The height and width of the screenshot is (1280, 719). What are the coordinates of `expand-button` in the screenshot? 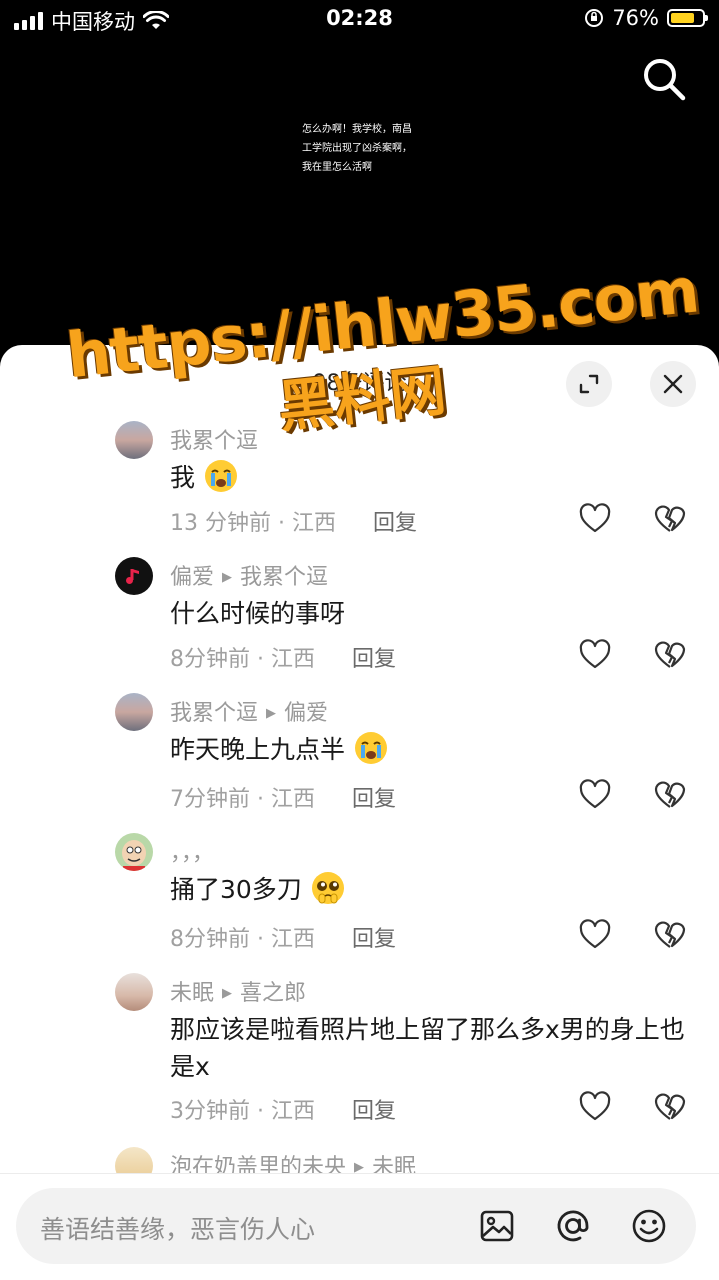 It's located at (589, 384).